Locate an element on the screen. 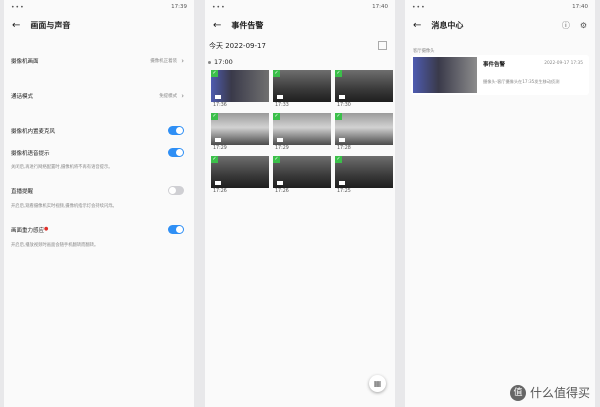  message-title: 事件告警 is located at coordinates (494, 65).